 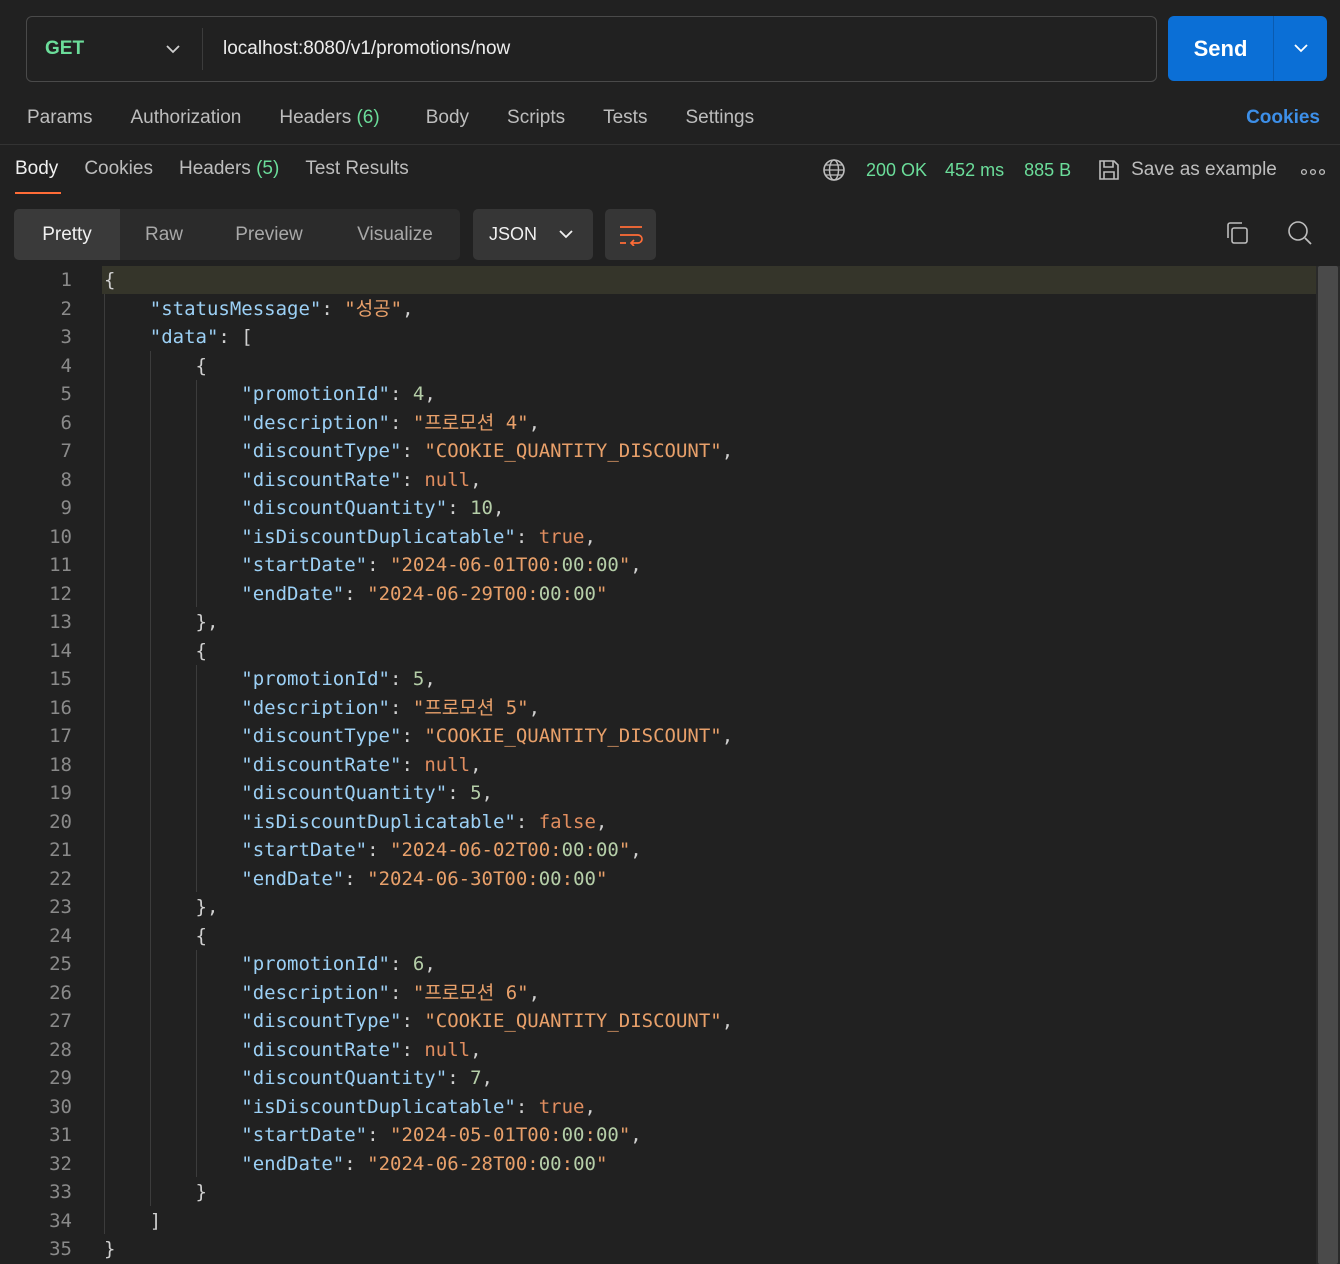 What do you see at coordinates (60, 707) in the screenshot?
I see `line-number: 16` at bounding box center [60, 707].